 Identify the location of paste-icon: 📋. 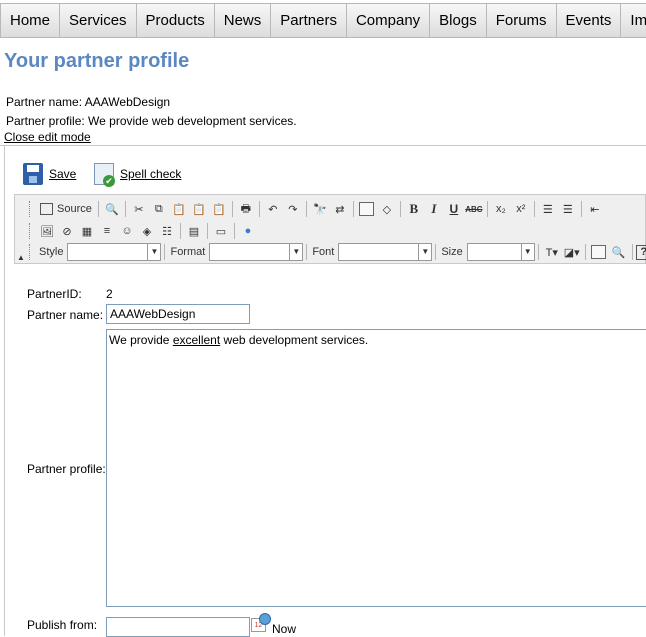
(179, 209).